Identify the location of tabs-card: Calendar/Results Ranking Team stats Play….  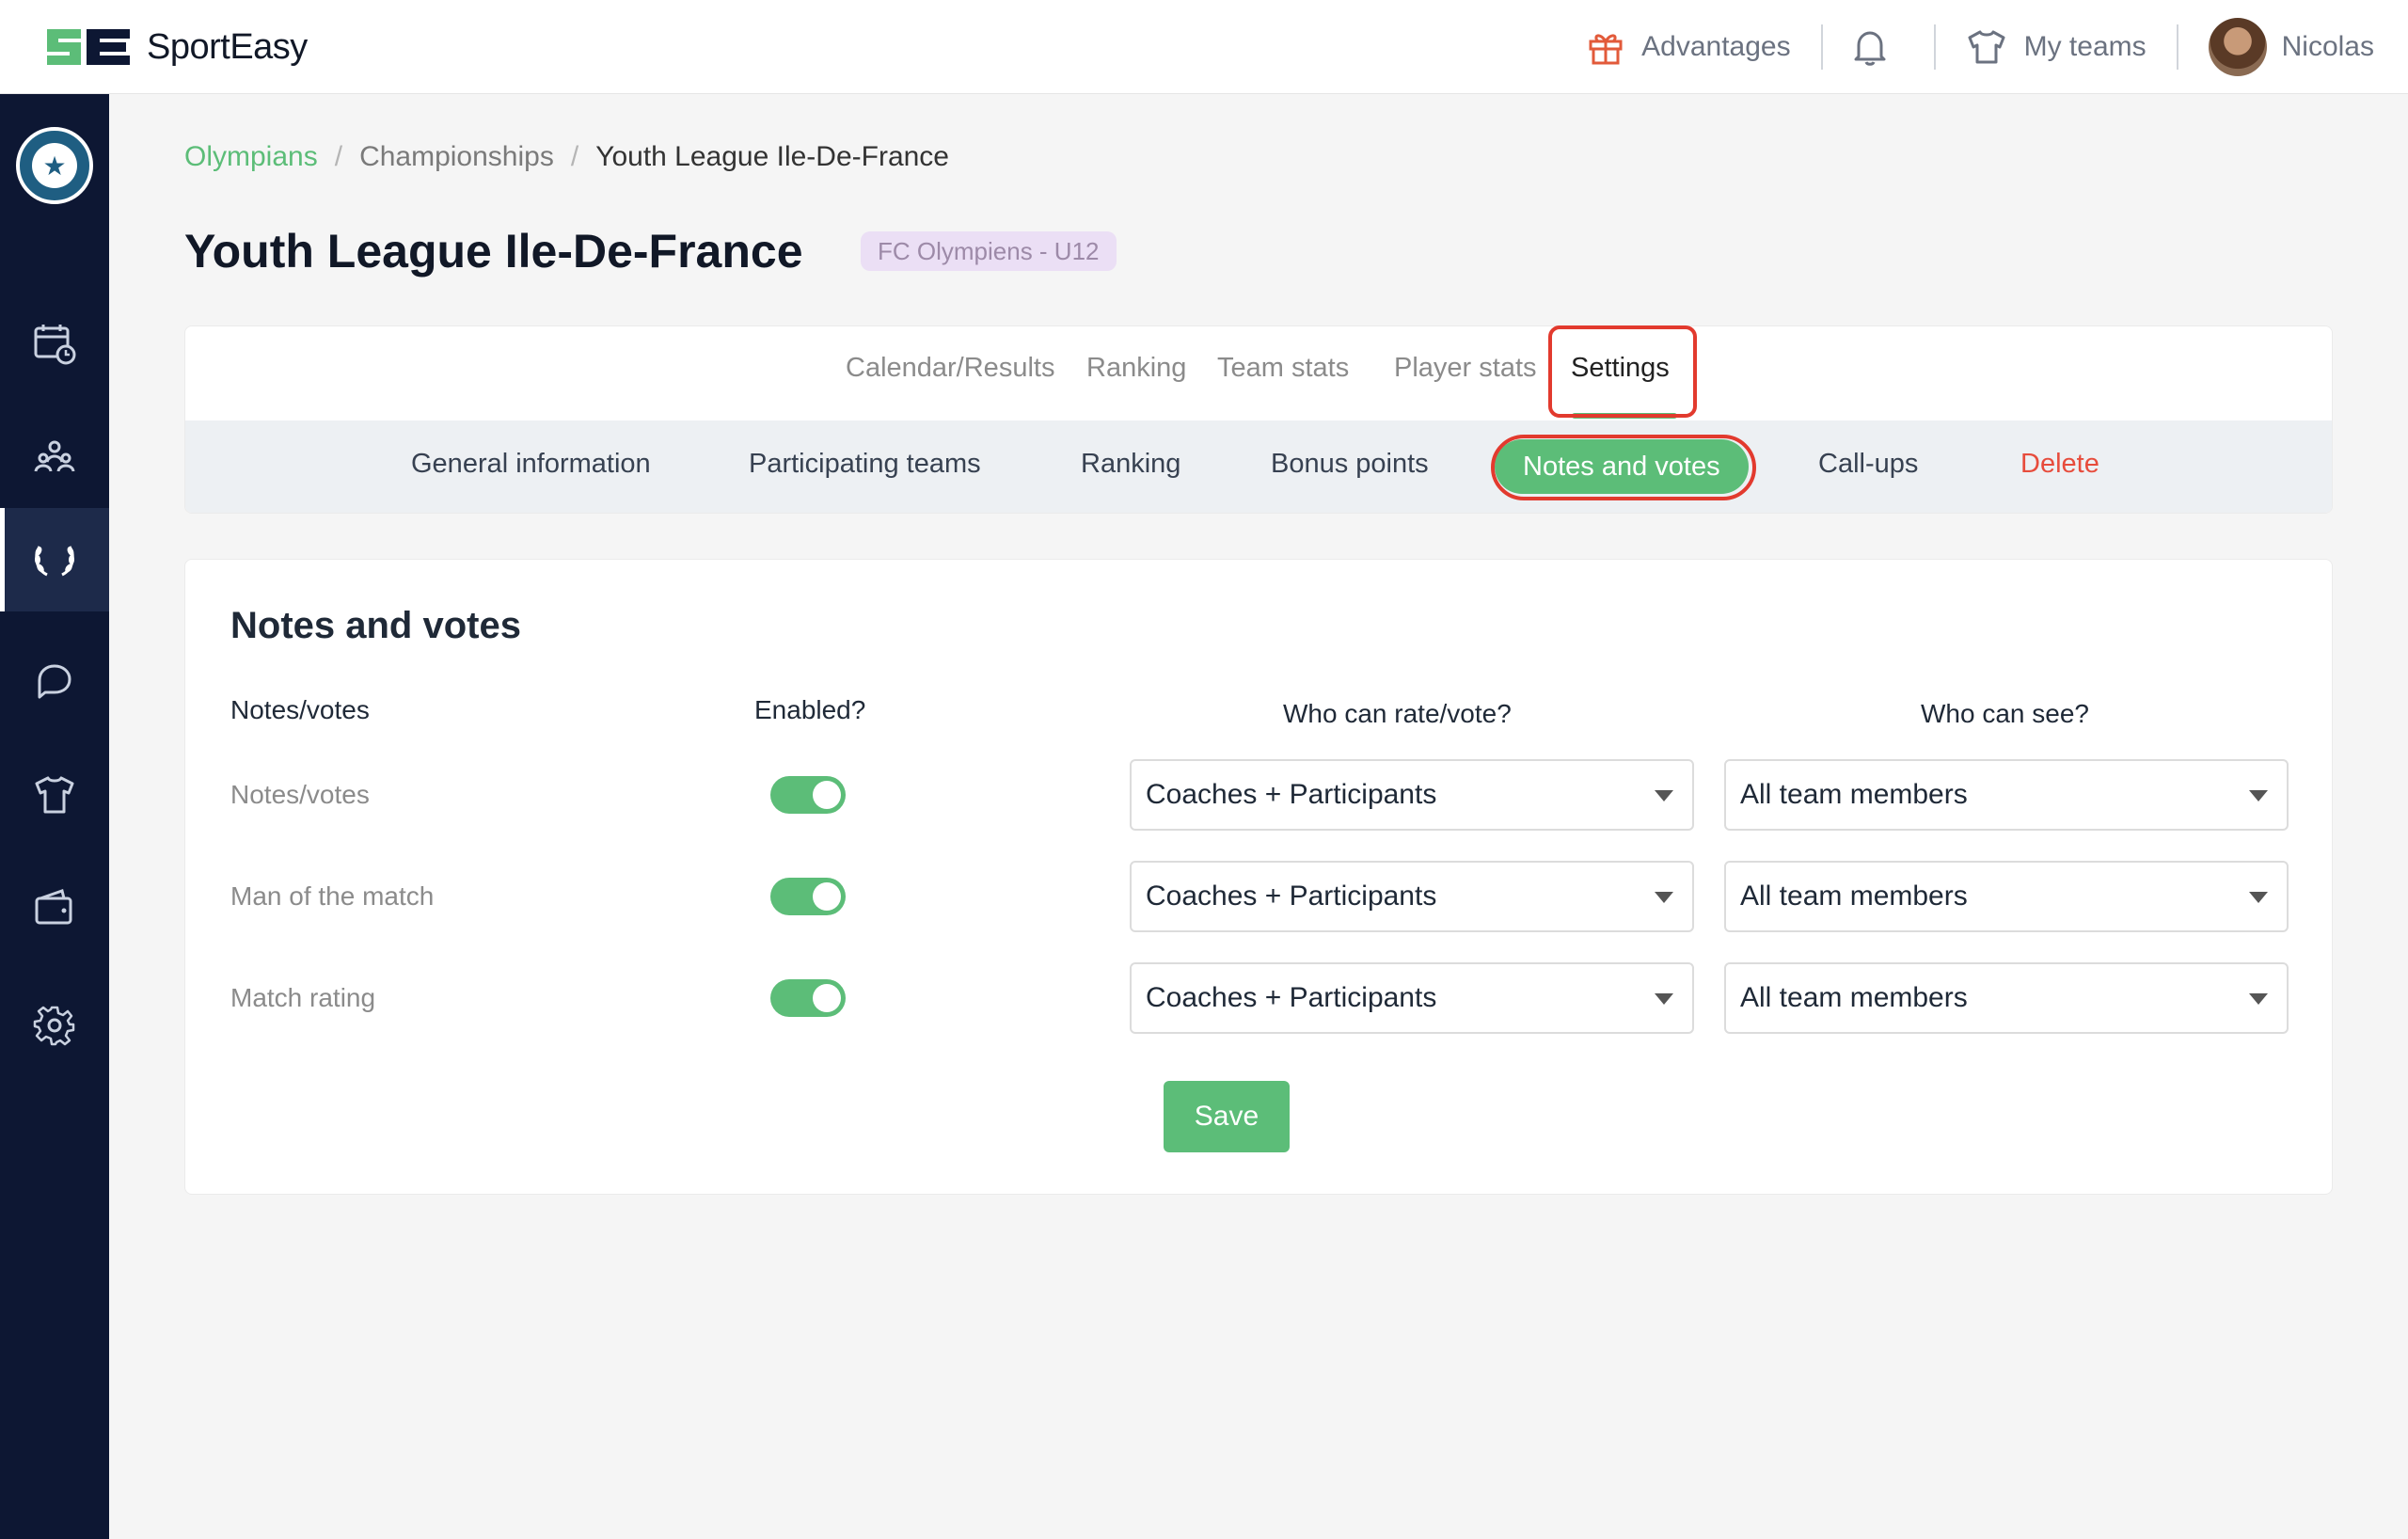
(1258, 419).